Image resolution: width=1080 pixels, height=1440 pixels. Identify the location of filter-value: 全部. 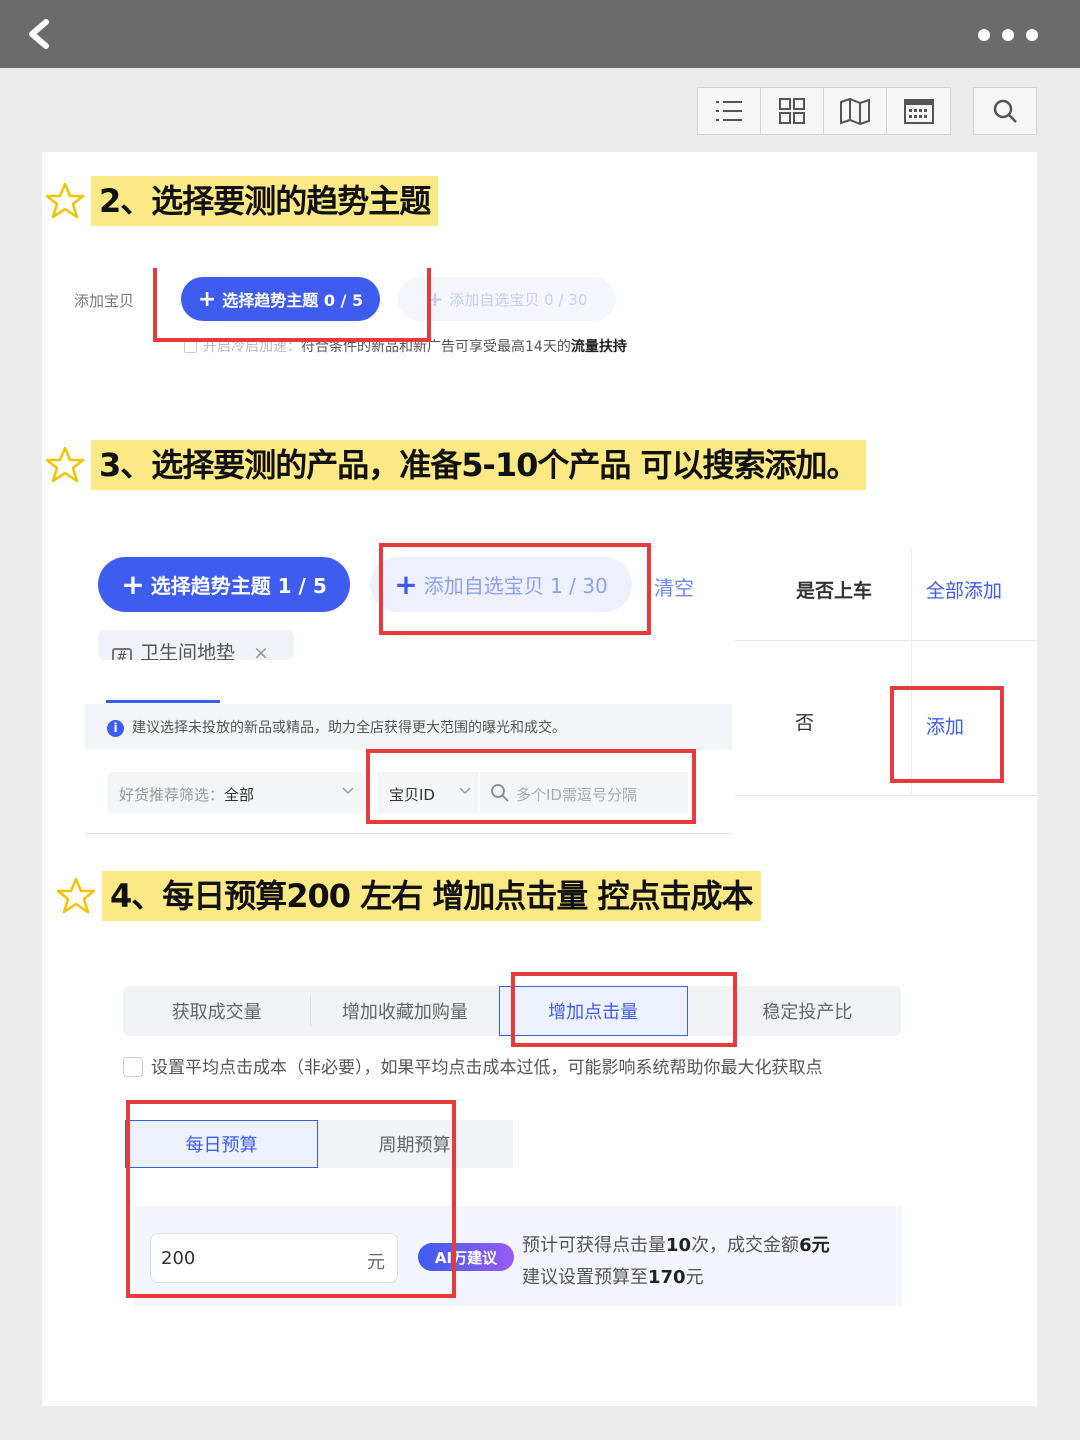
(239, 795).